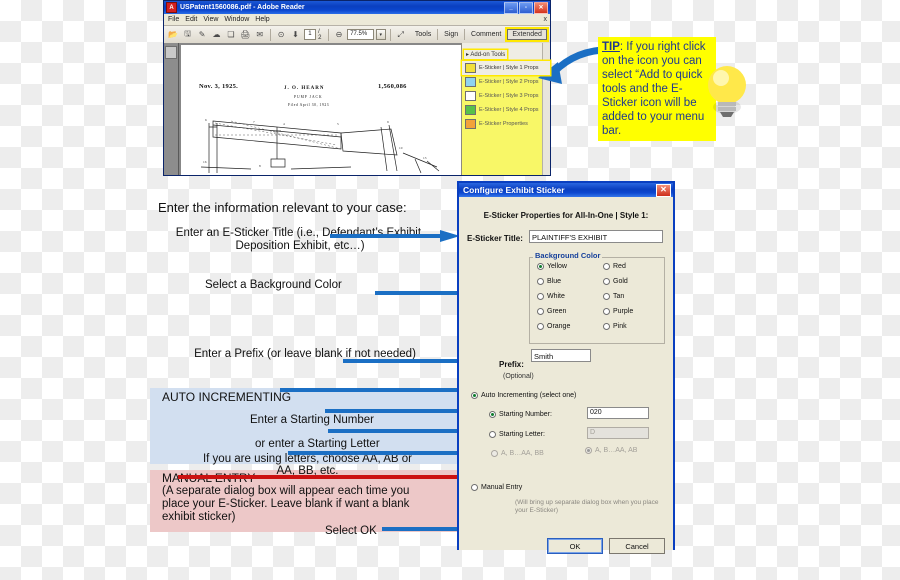 This screenshot has height=580, width=900. I want to click on zoom-out-icon: ⊖, so click(339, 35).